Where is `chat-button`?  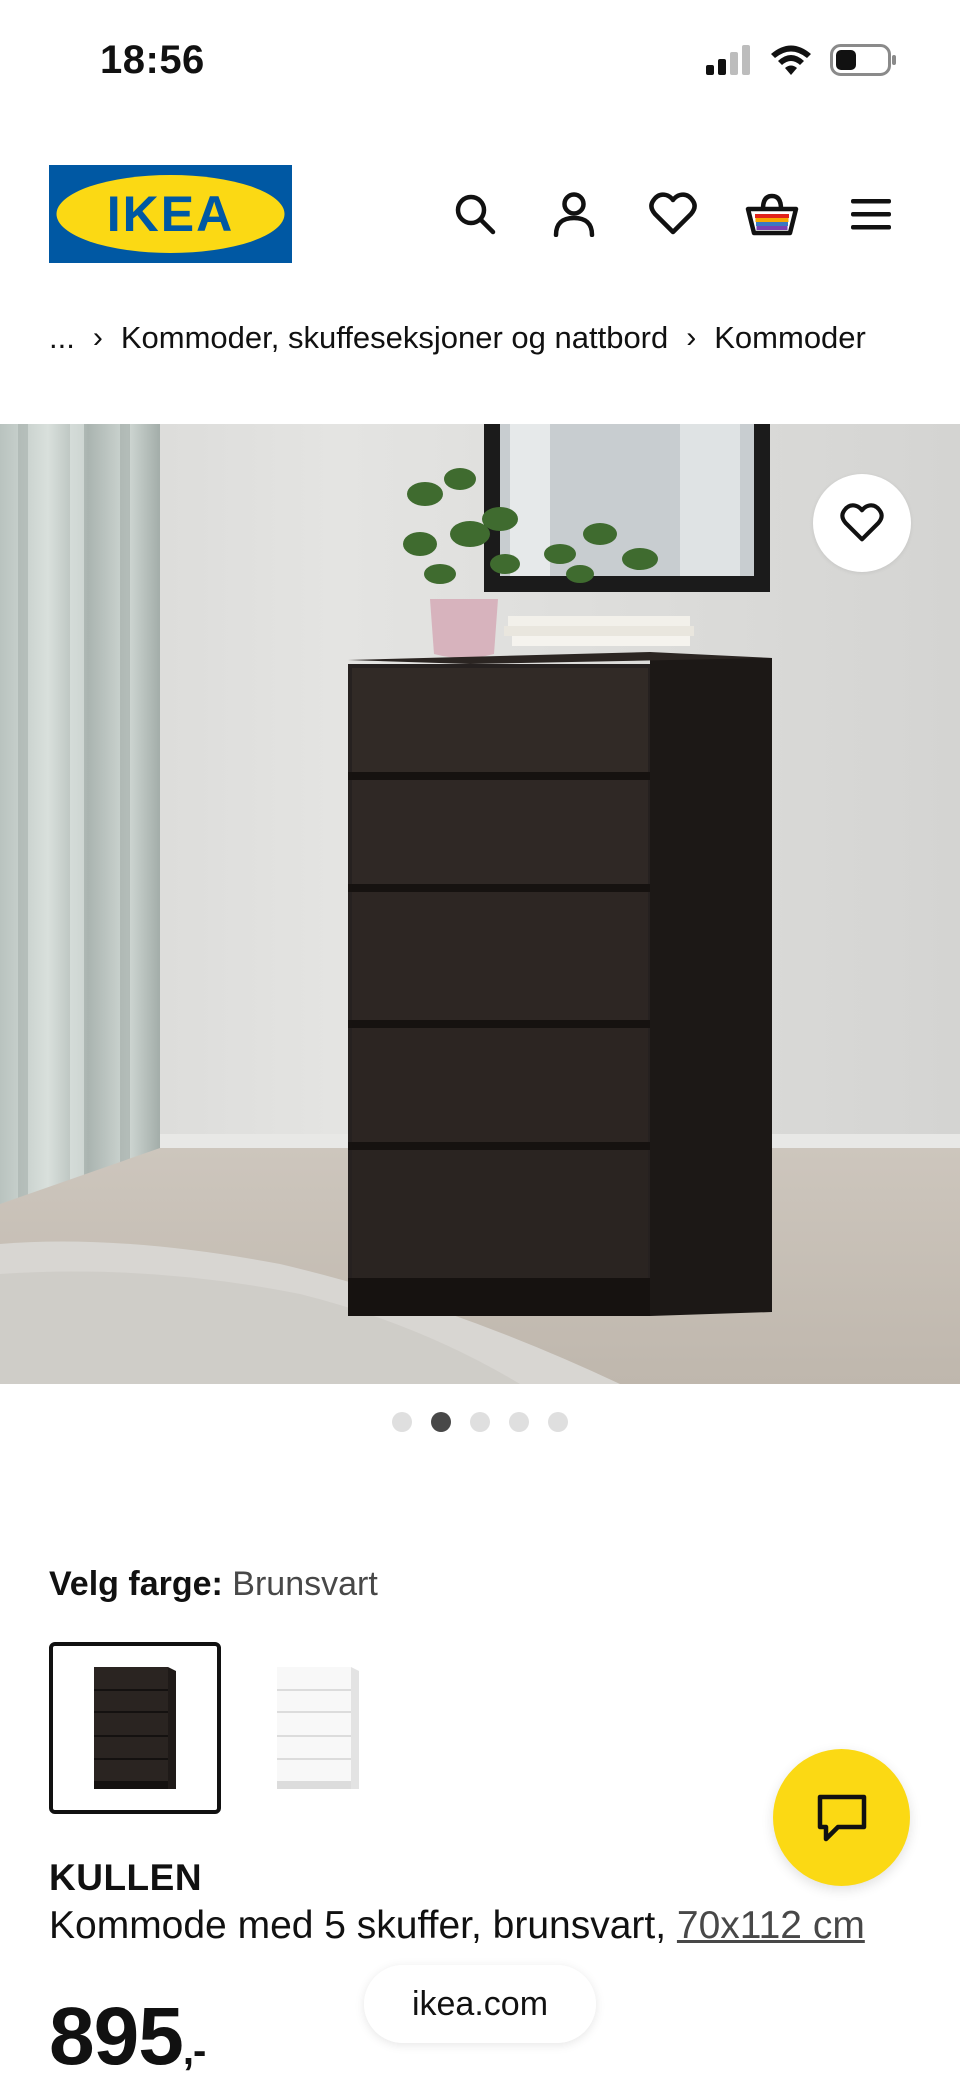 chat-button is located at coordinates (841, 1817).